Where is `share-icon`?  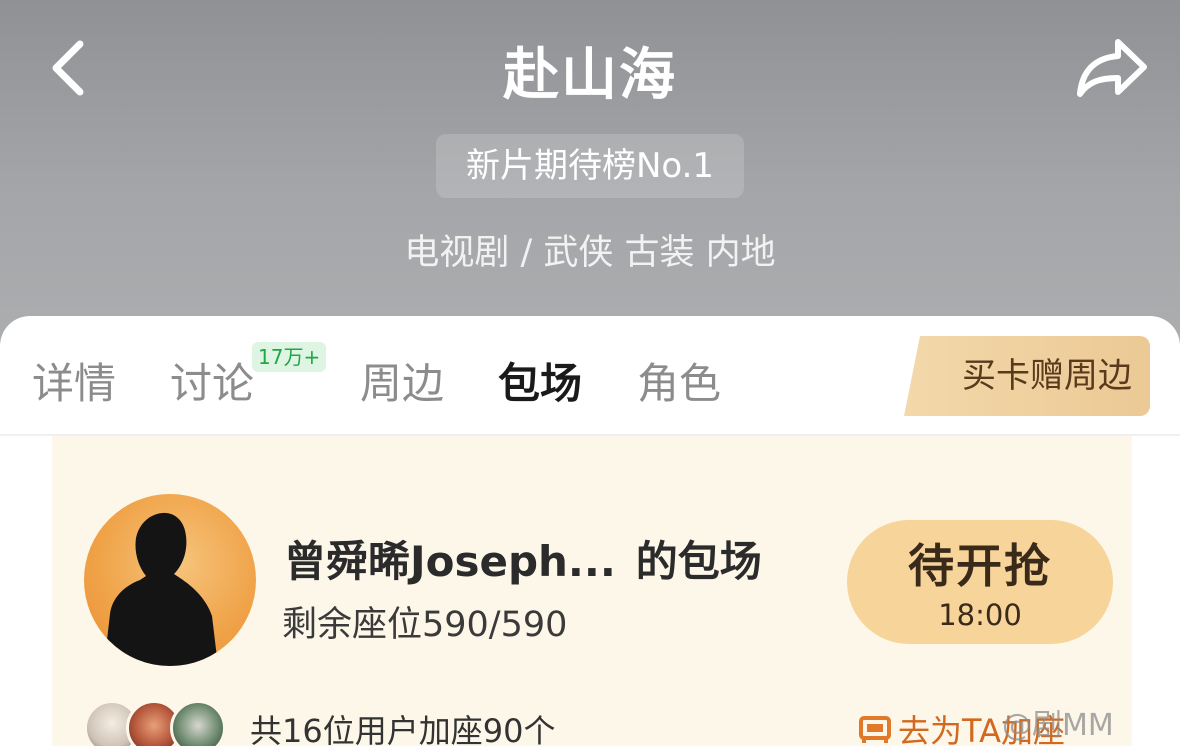
share-icon is located at coordinates (1112, 68).